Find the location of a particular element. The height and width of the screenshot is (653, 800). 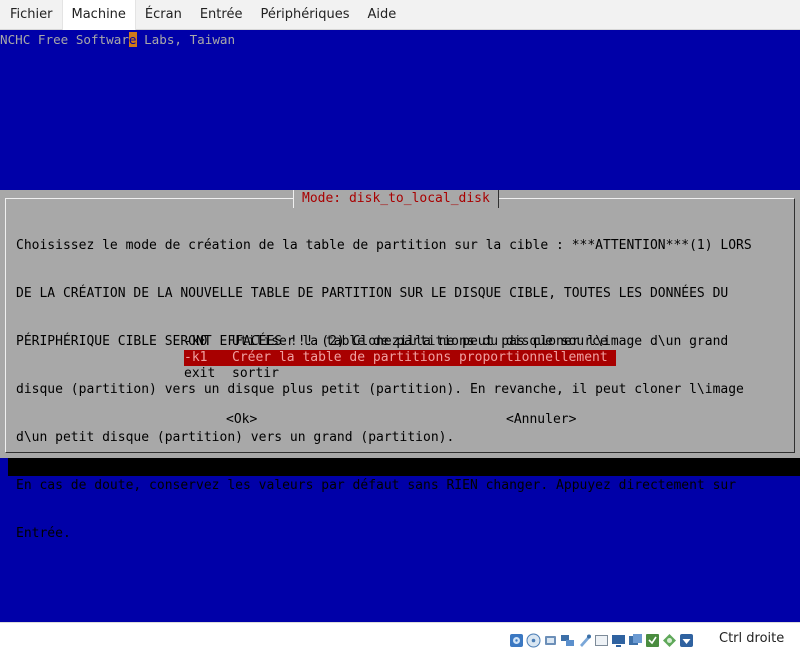

menu-peripheriques: Périphériques is located at coordinates (304, 15).